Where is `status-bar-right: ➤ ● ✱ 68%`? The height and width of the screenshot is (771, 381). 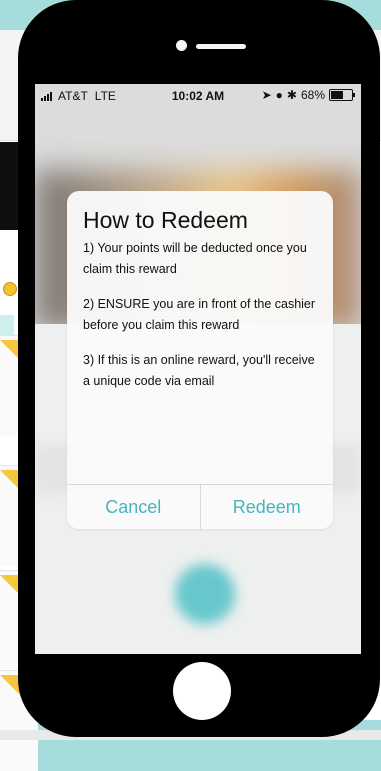
status-bar-right: ➤ ● ✱ 68% is located at coordinates (308, 95).